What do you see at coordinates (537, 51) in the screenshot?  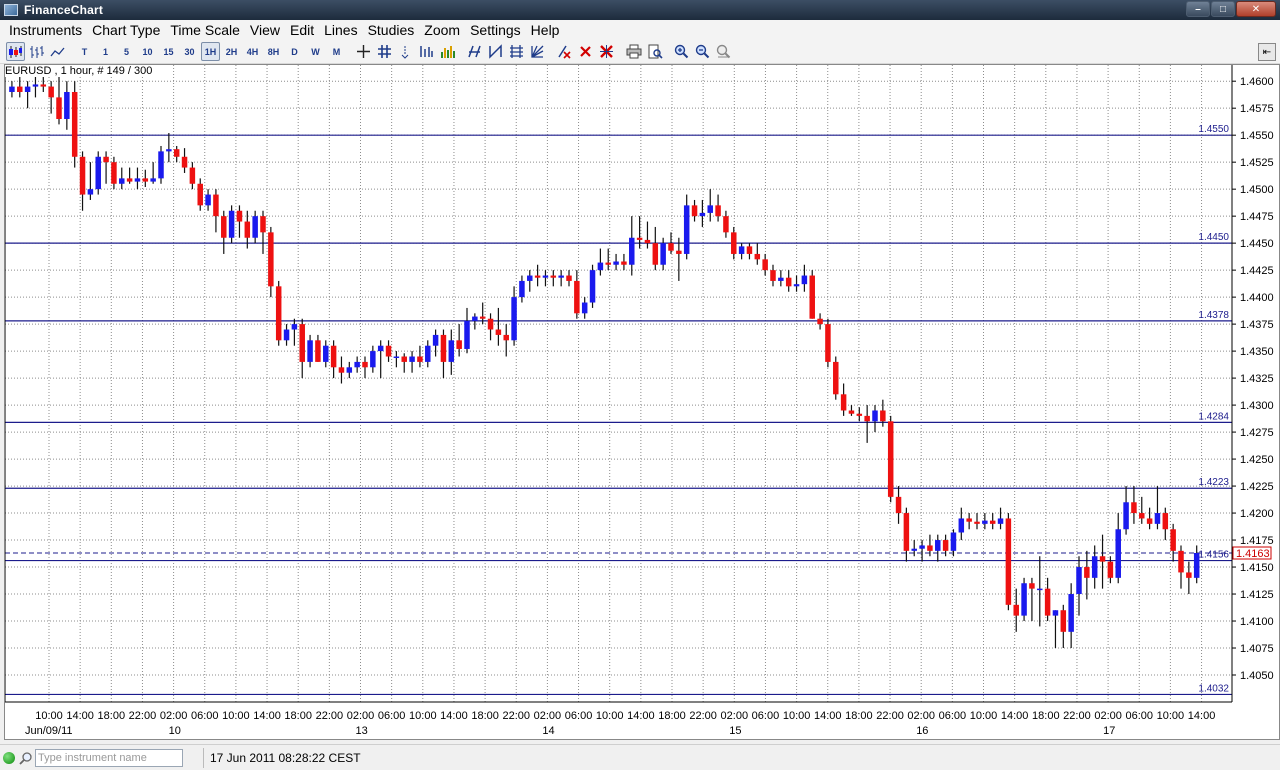 I see `gann-button` at bounding box center [537, 51].